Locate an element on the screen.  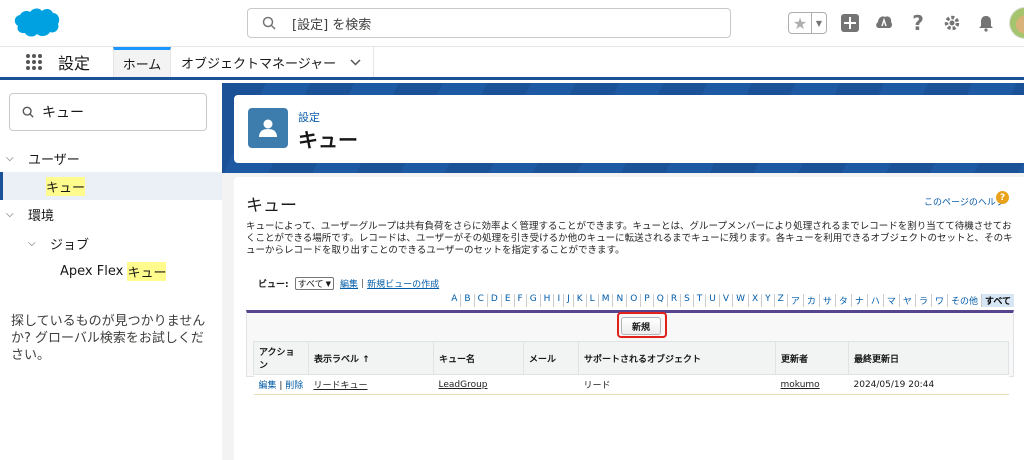
alphabet-filter-item: X is located at coordinates (756, 300).